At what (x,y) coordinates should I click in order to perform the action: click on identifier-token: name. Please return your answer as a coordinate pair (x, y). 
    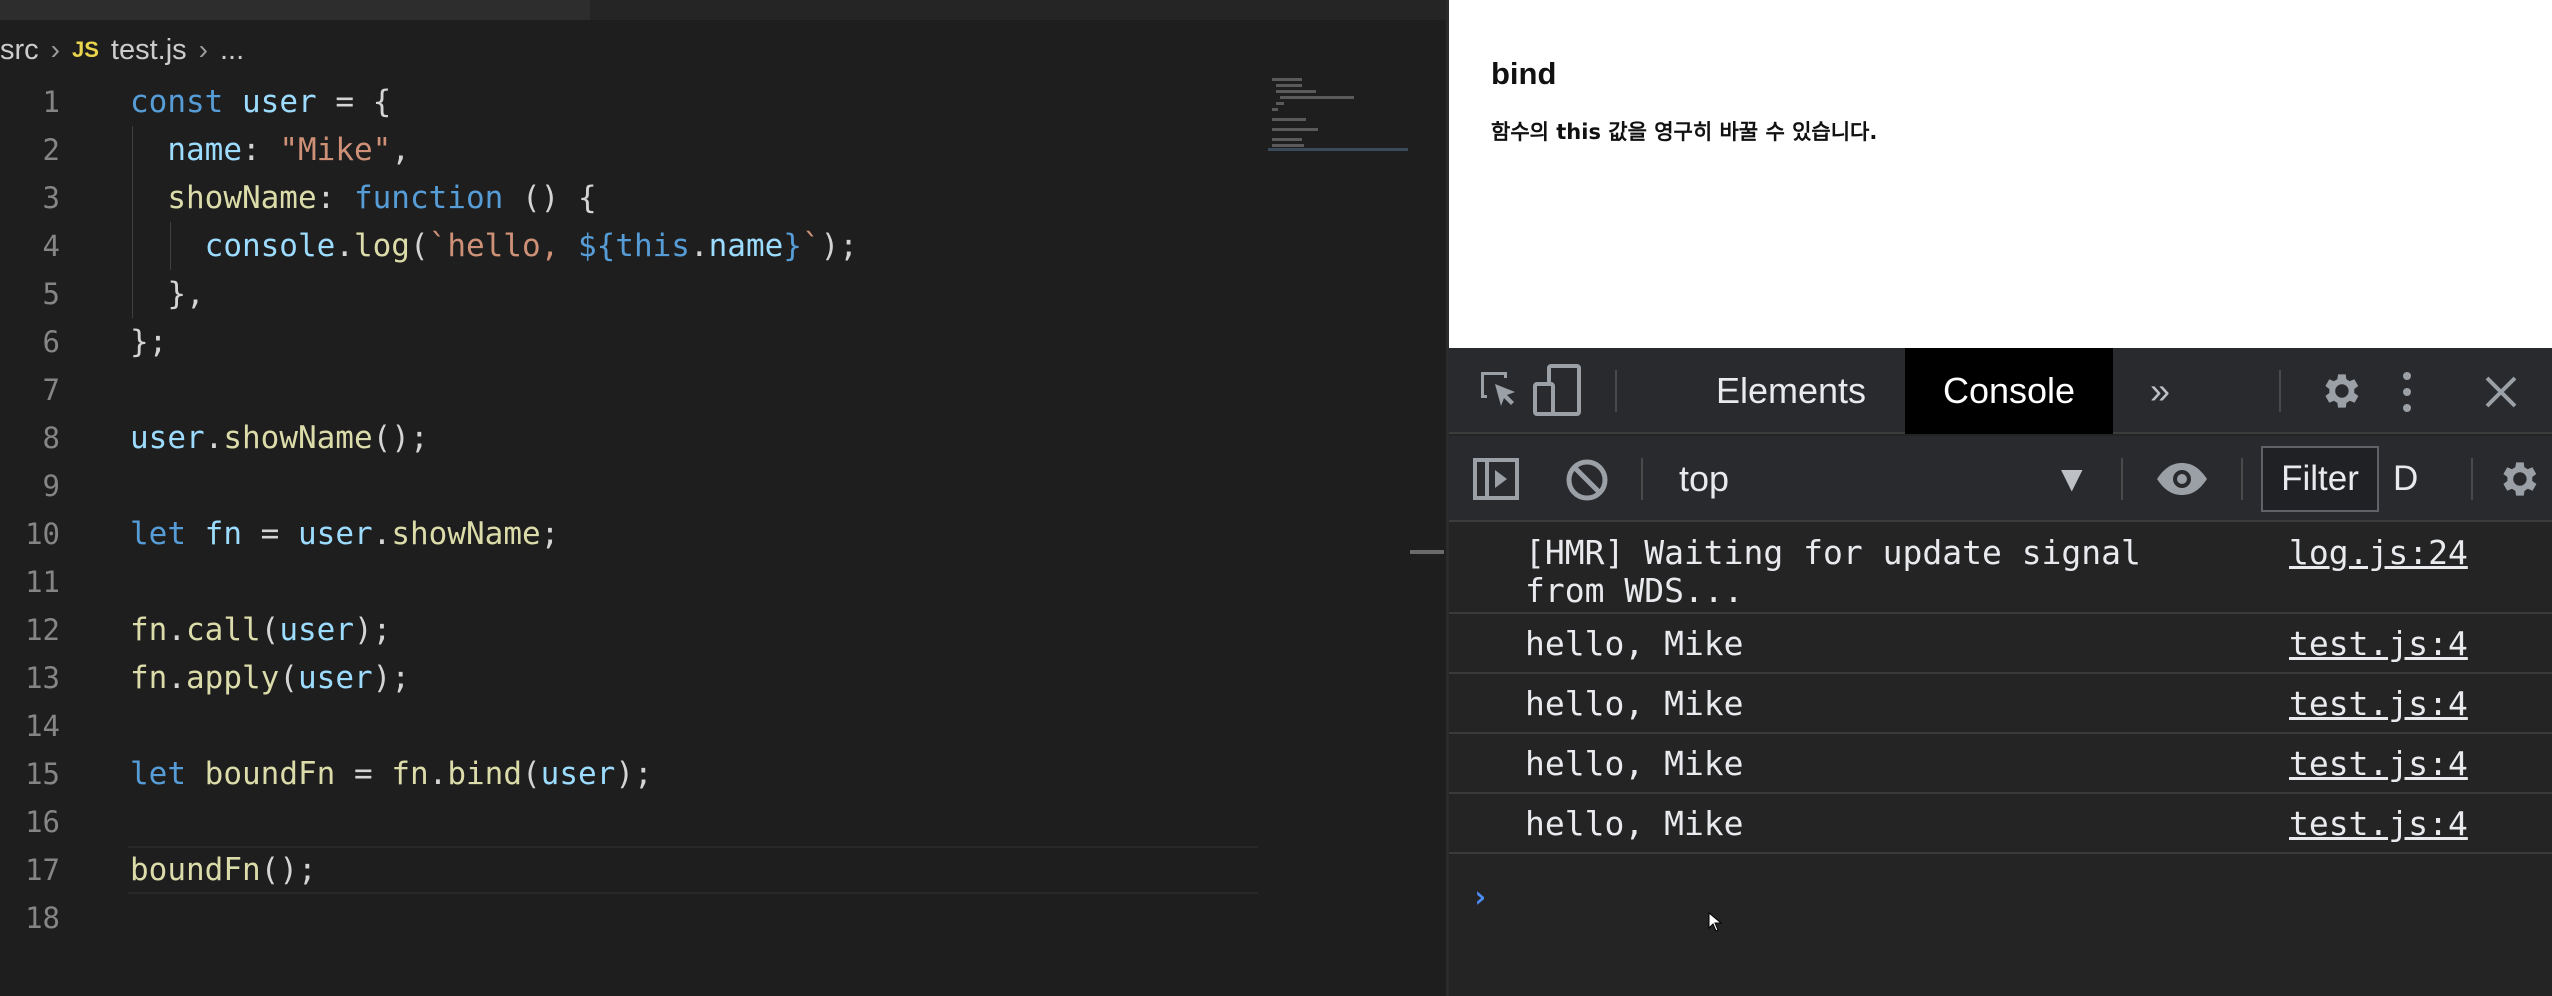
    Looking at the image, I should click on (746, 246).